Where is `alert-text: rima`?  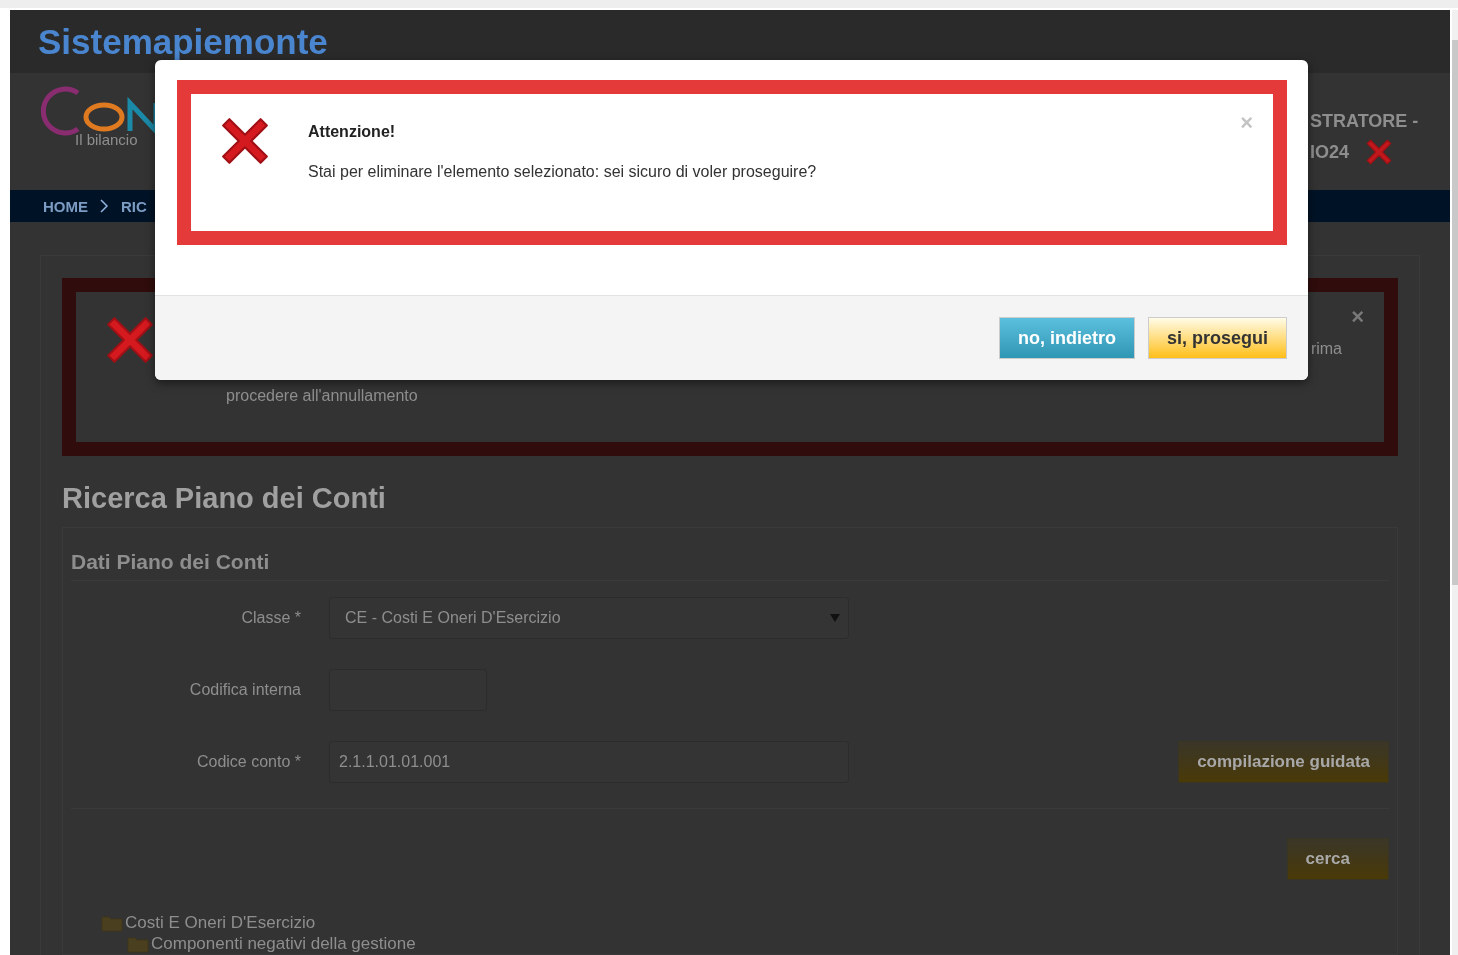 alert-text: rima is located at coordinates (1326, 349).